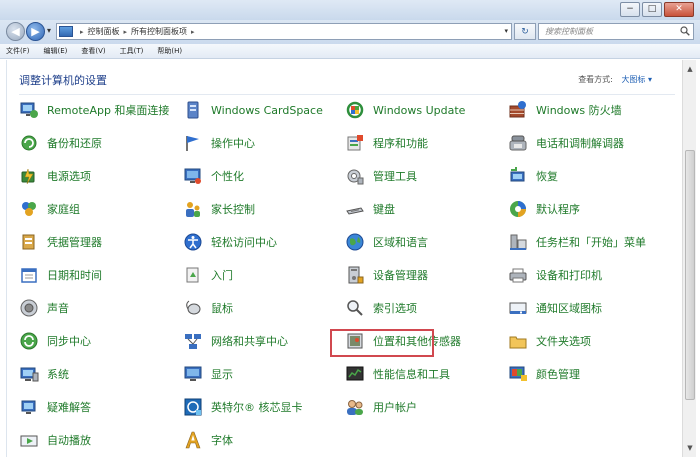  What do you see at coordinates (565, 110) in the screenshot?
I see `item-firewall: Windows 防火墙` at bounding box center [565, 110].